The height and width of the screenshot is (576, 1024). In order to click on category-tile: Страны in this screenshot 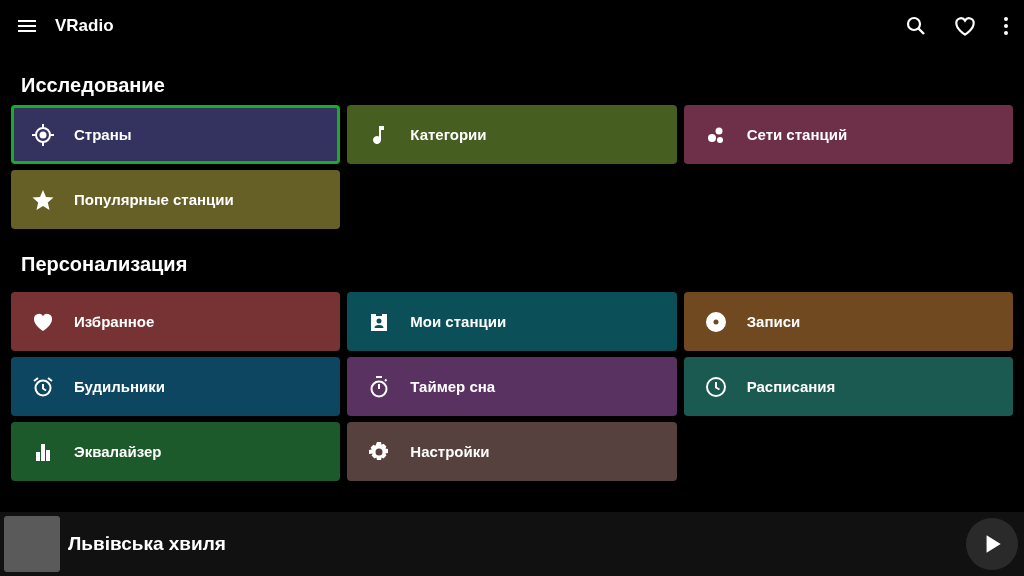, I will do `click(176, 134)`.